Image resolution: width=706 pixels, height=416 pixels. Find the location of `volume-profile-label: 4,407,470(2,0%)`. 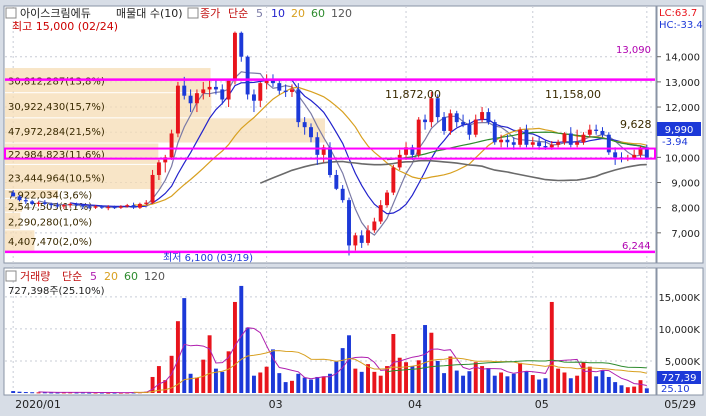

volume-profile-label: 4,407,470(2,0%) is located at coordinates (50, 242).